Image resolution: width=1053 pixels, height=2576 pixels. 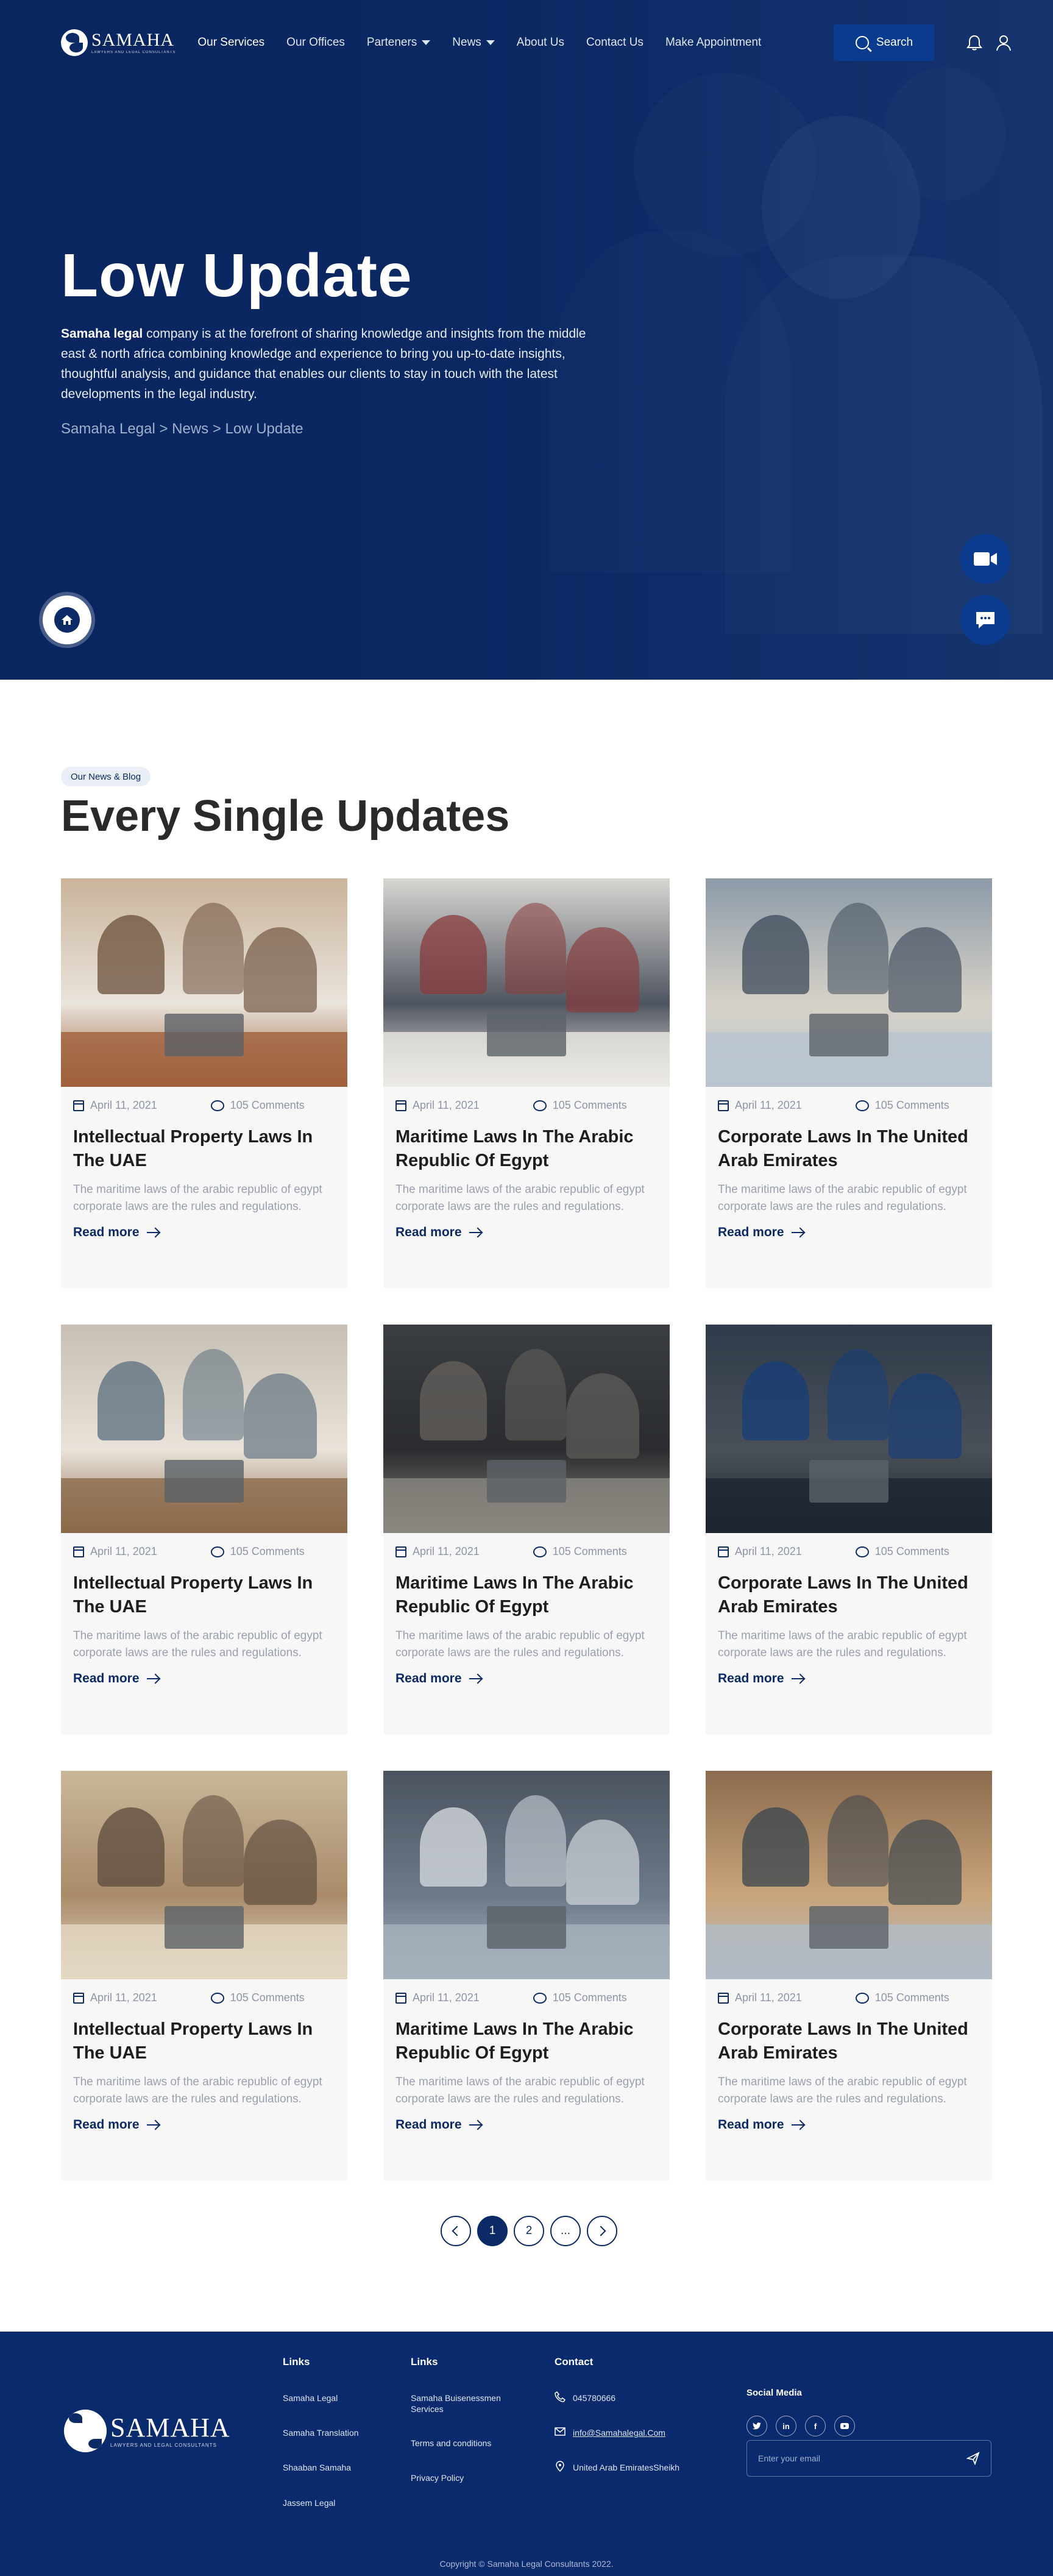 I want to click on footer-link-shaaban-samaha: Shaaban Samaha, so click(x=317, y=2467).